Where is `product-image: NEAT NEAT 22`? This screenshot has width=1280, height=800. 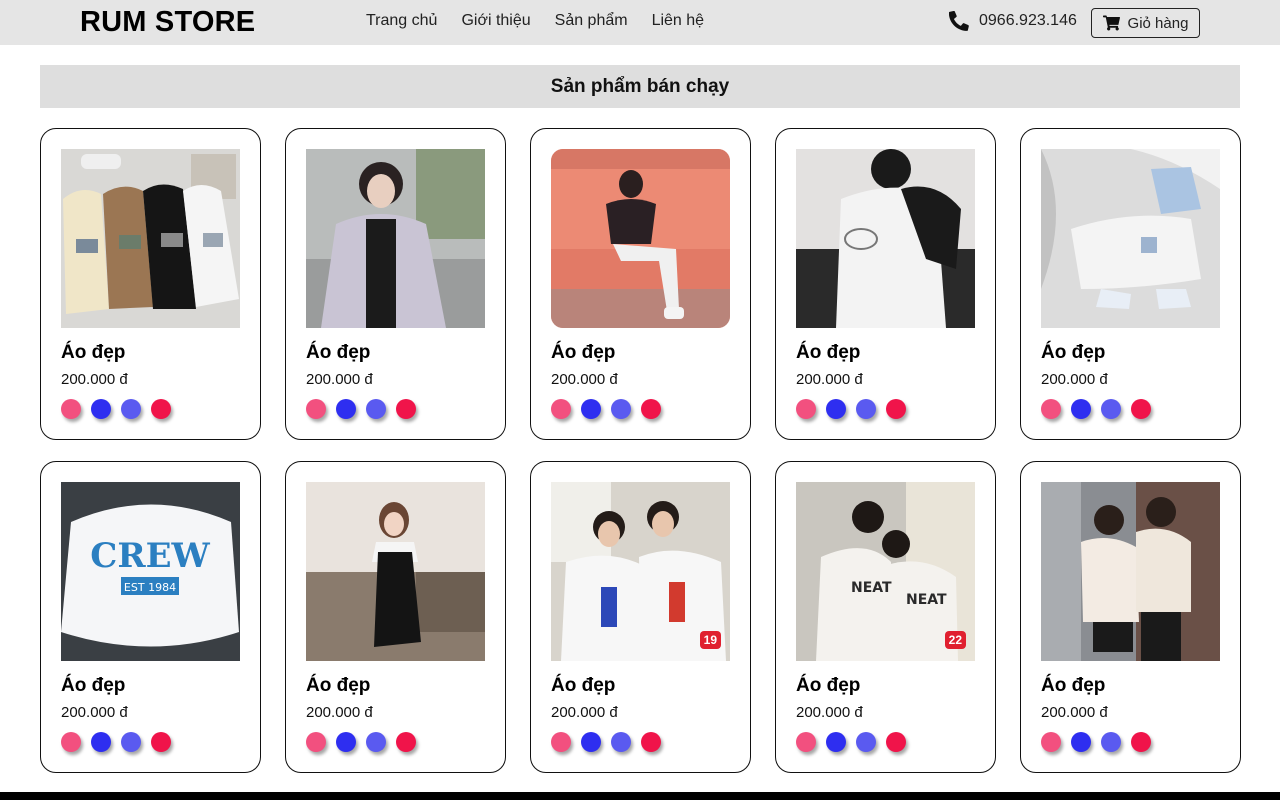
product-image: NEAT NEAT 22 is located at coordinates (885, 571).